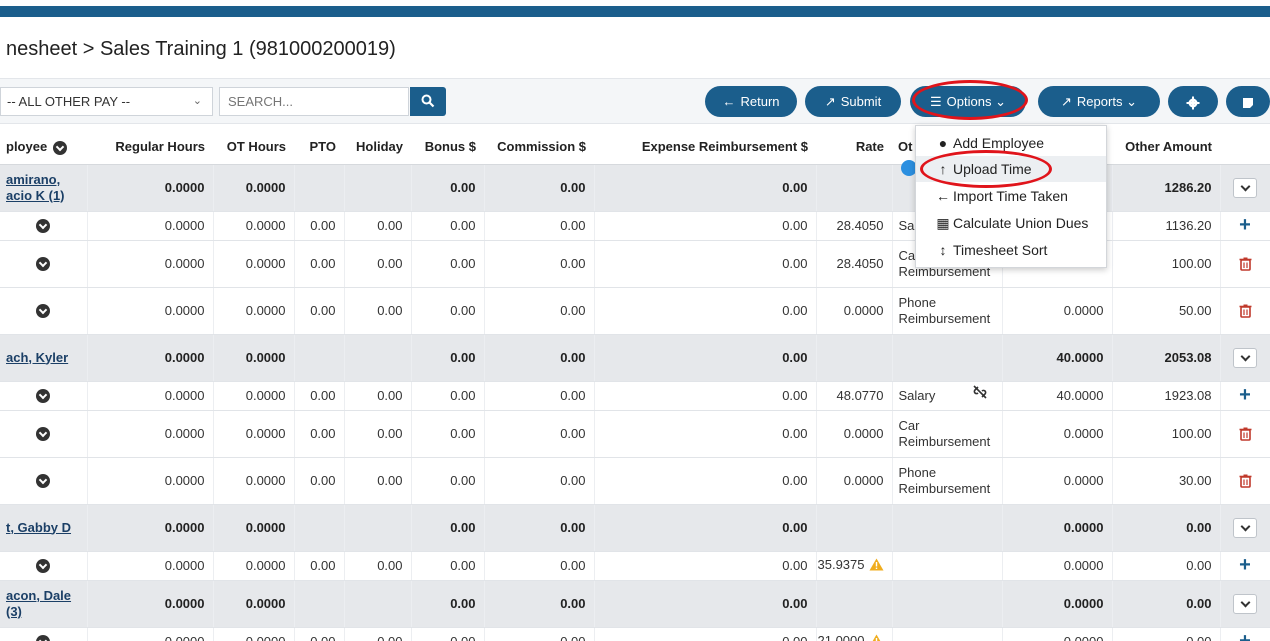 This screenshot has width=1270, height=641. What do you see at coordinates (1057, 396) in the screenshot?
I see `other-hours-cell: 40.0000` at bounding box center [1057, 396].